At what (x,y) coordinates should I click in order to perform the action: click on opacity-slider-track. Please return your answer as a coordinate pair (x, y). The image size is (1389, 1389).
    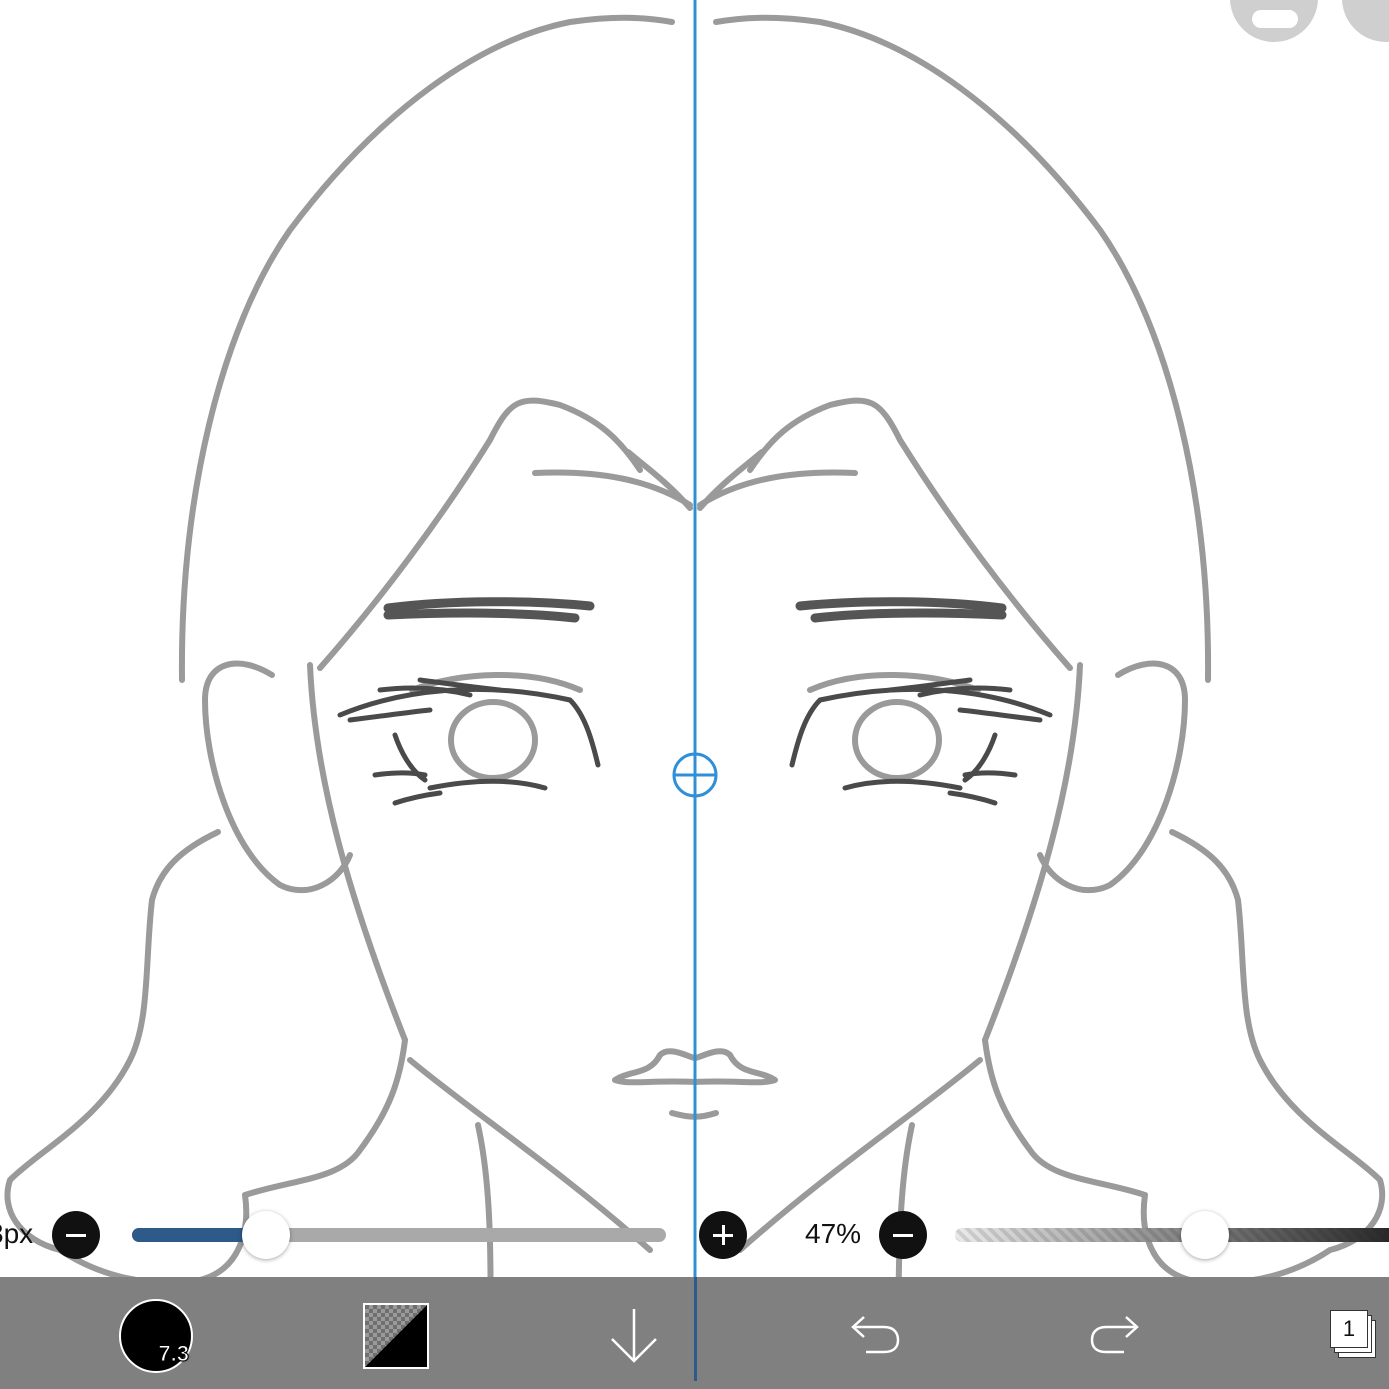
    Looking at the image, I should click on (1172, 1235).